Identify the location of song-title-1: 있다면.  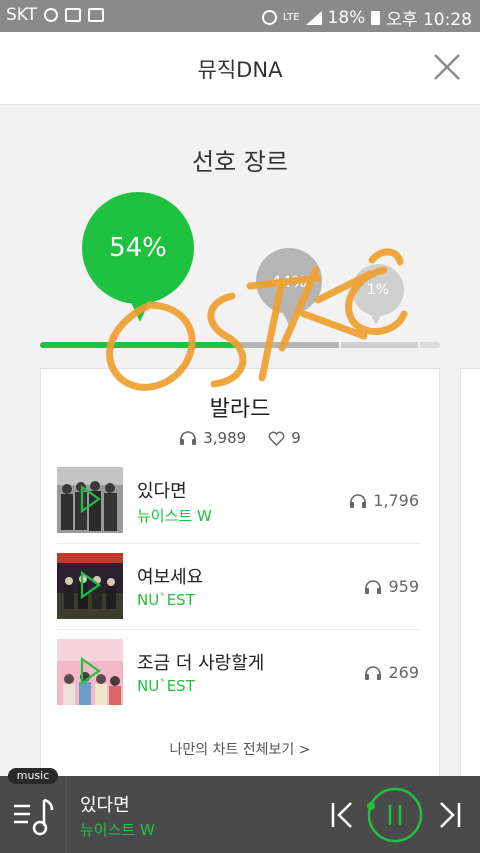
(162, 491).